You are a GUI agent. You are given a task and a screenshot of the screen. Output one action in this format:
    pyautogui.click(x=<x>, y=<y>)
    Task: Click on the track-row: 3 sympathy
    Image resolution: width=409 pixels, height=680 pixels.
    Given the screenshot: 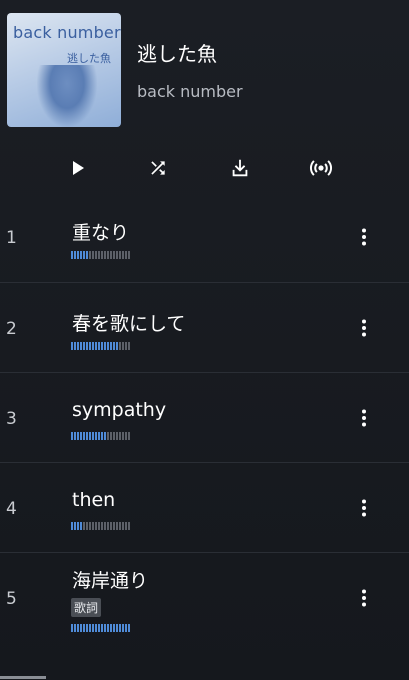 What is the action you would take?
    pyautogui.click(x=204, y=417)
    